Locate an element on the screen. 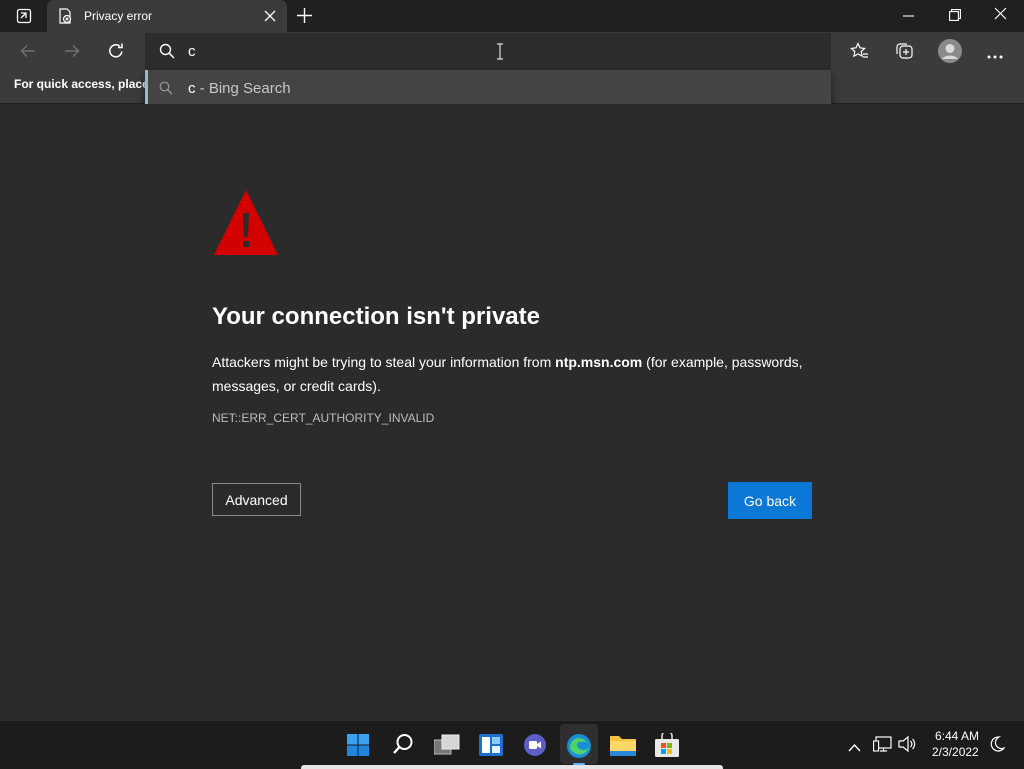  start-icon is located at coordinates (358, 747).